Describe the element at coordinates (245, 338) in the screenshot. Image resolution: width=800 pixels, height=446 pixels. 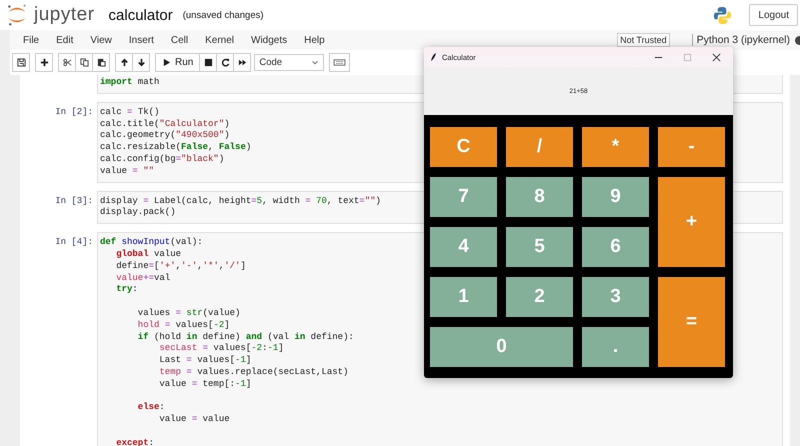
I see `code-line: if (hold in define) and (val in define):` at that location.